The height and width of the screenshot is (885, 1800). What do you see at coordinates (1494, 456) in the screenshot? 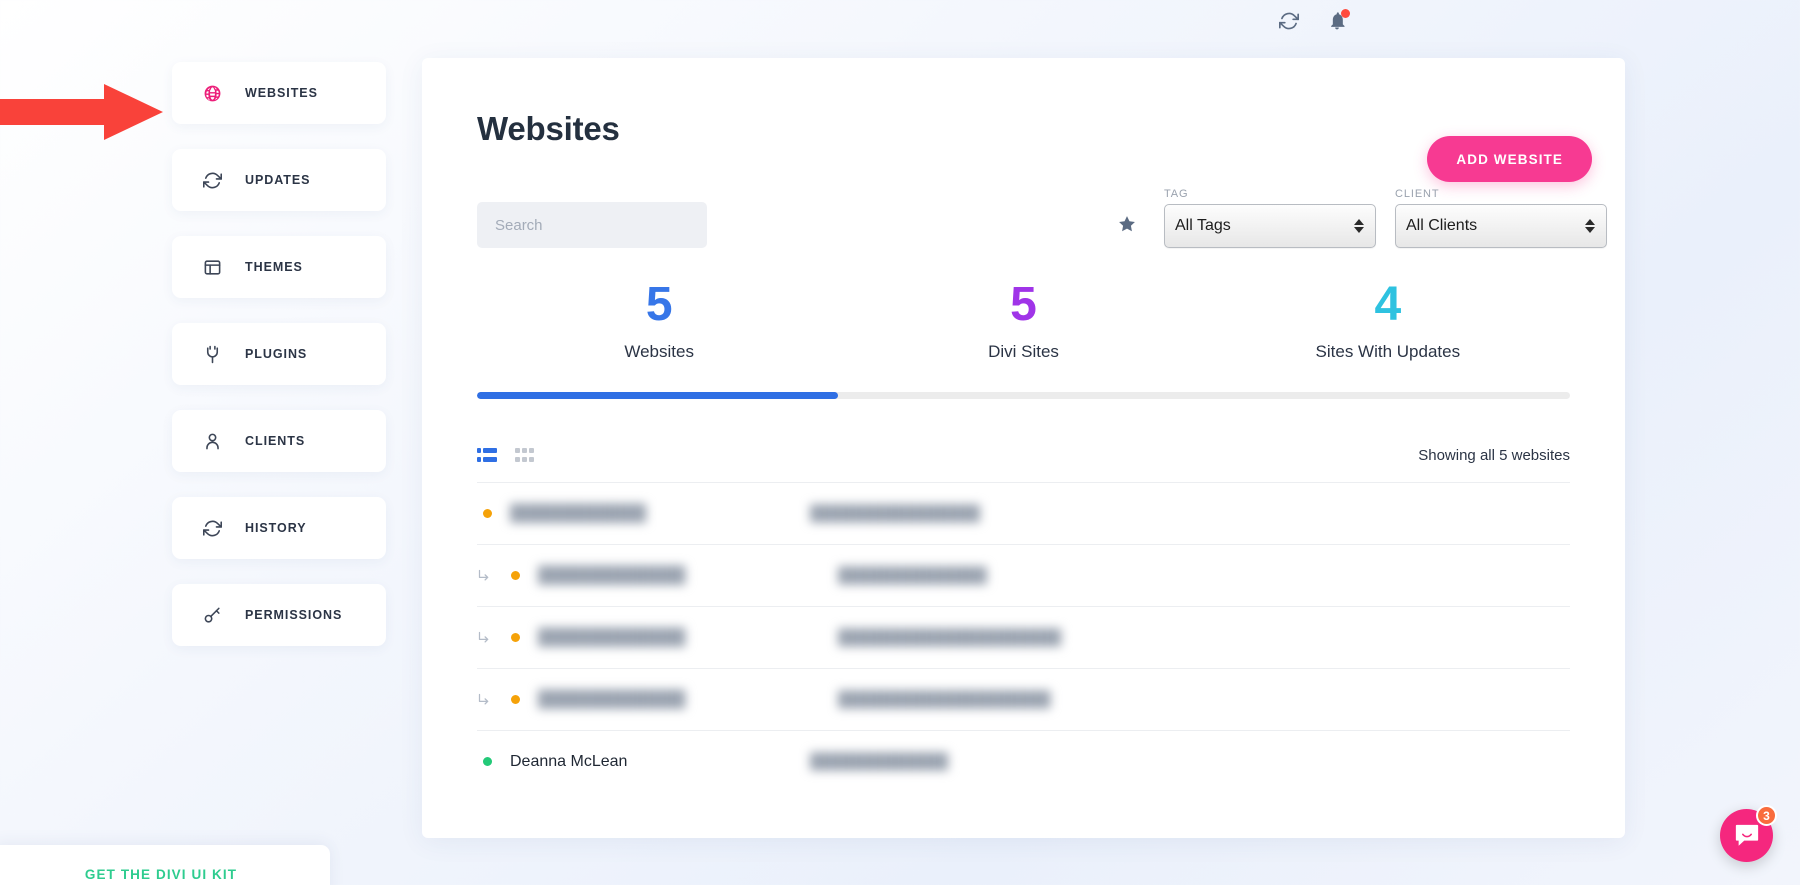
I see `showing-count-text: Showing all 5 websites` at bounding box center [1494, 456].